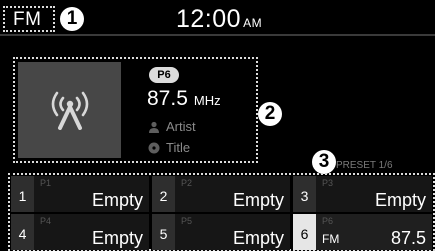 The width and height of the screenshot is (435, 251). Describe the element at coordinates (324, 162) in the screenshot. I see `callout-marker-3: 3` at that location.